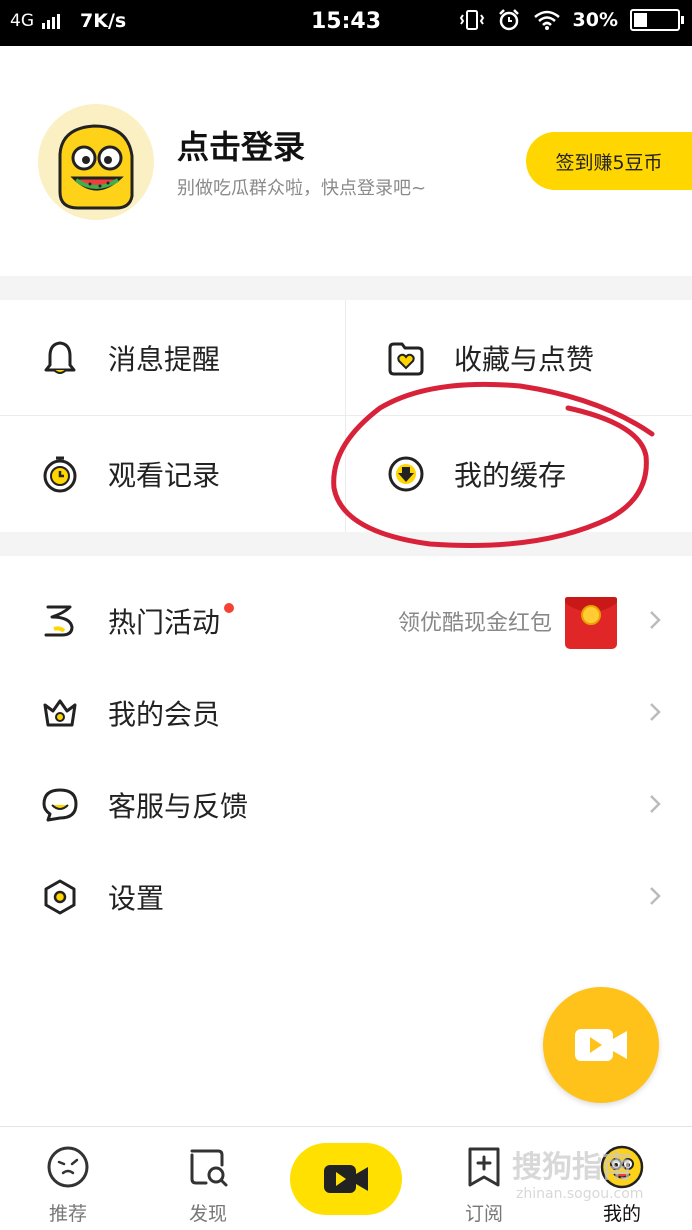 This screenshot has height=1230, width=692. I want to click on alarm-icon, so click(508, 20).